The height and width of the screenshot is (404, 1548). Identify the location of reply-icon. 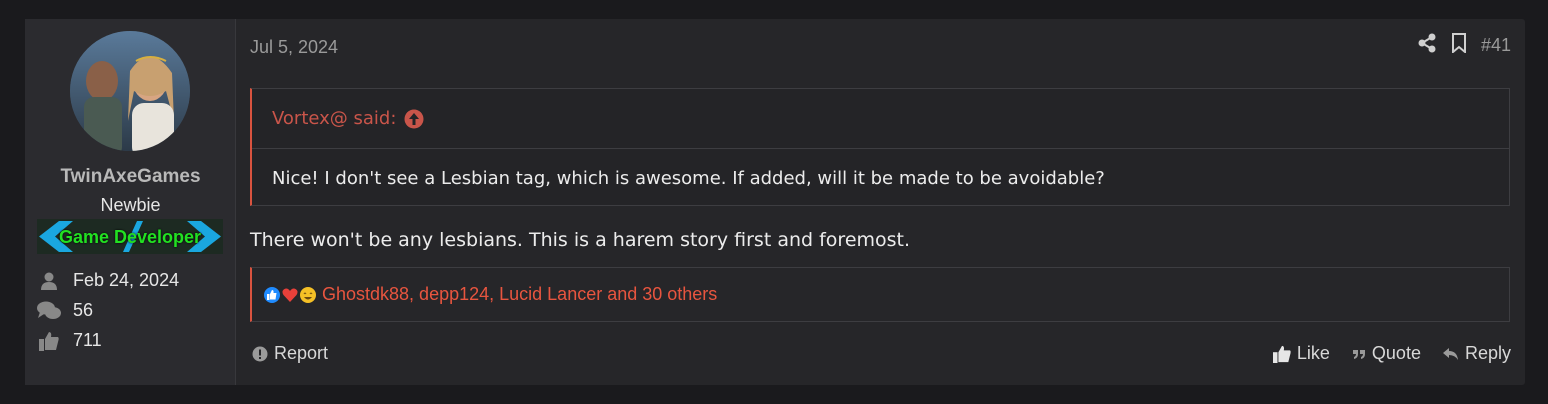
(1450, 354).